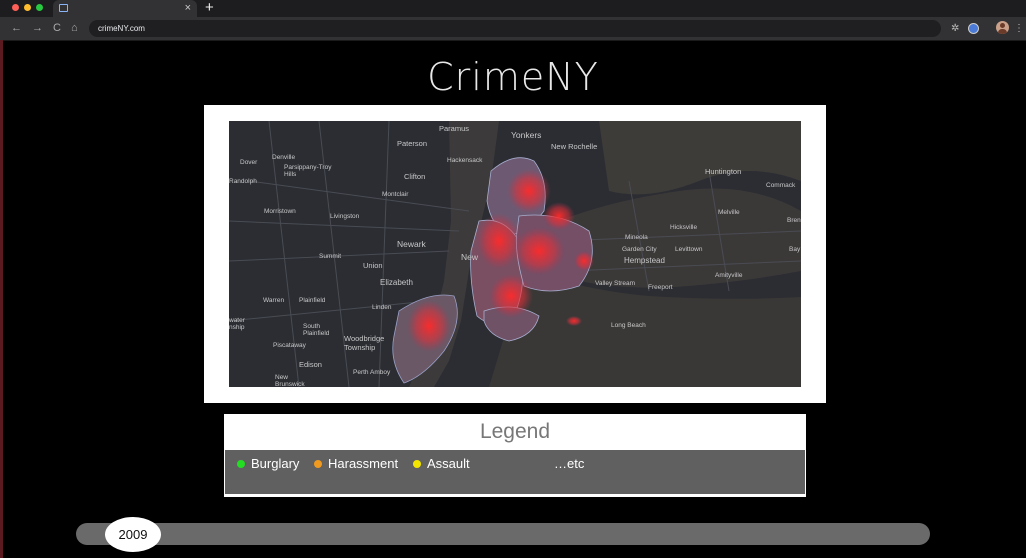 The width and height of the screenshot is (1026, 558). I want to click on map-label: Plainfield, so click(312, 300).